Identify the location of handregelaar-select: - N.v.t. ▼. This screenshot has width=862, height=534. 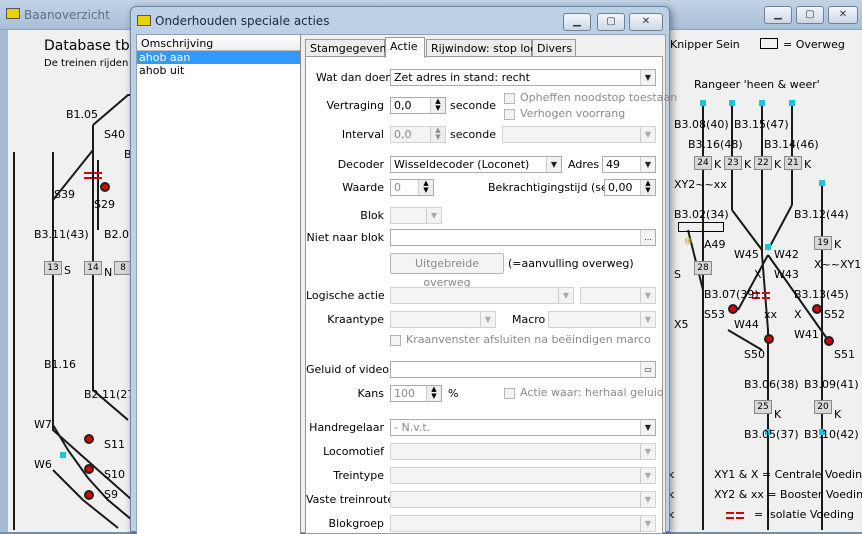
(523, 427).